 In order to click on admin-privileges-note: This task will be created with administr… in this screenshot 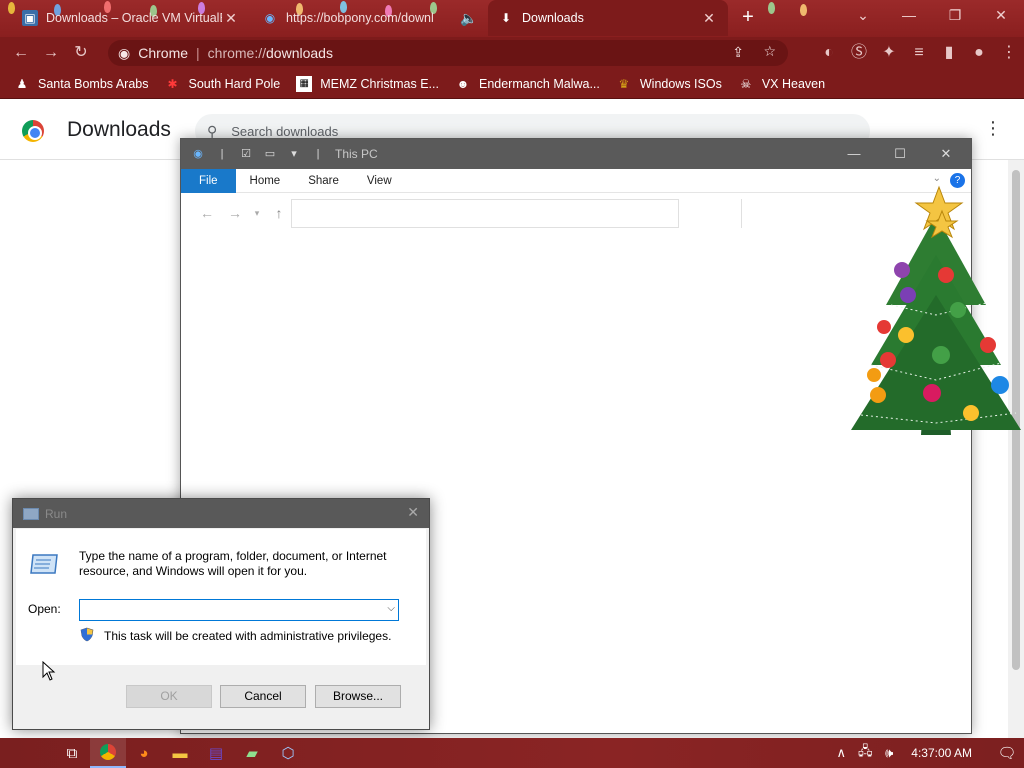, I will do `click(248, 636)`.